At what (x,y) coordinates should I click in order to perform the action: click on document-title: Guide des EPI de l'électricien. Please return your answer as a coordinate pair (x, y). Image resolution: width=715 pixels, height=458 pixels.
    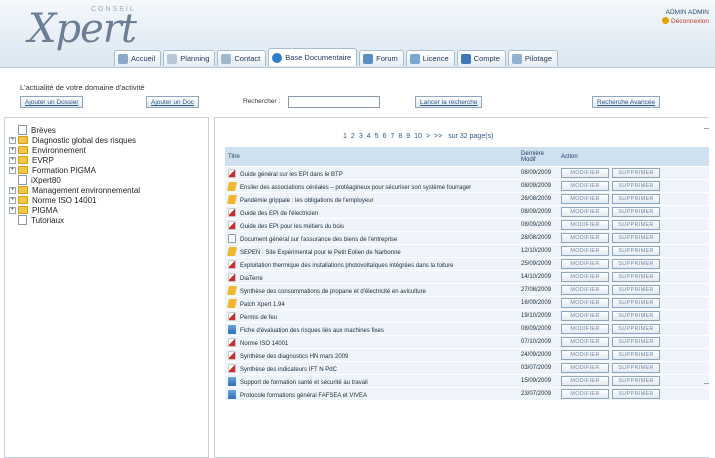
    Looking at the image, I should click on (279, 214).